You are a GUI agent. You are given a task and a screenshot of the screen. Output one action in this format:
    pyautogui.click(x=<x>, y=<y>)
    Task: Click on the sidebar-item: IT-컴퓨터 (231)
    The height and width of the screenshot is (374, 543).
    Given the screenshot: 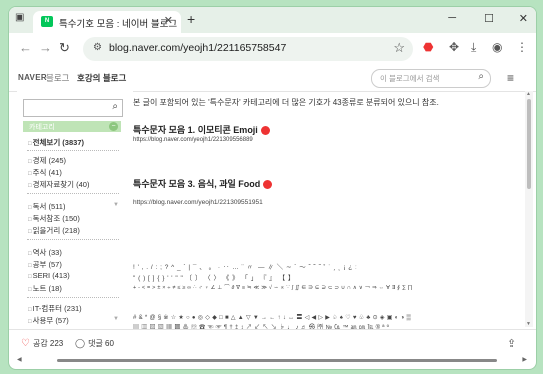 What is the action you would take?
    pyautogui.click(x=55, y=308)
    